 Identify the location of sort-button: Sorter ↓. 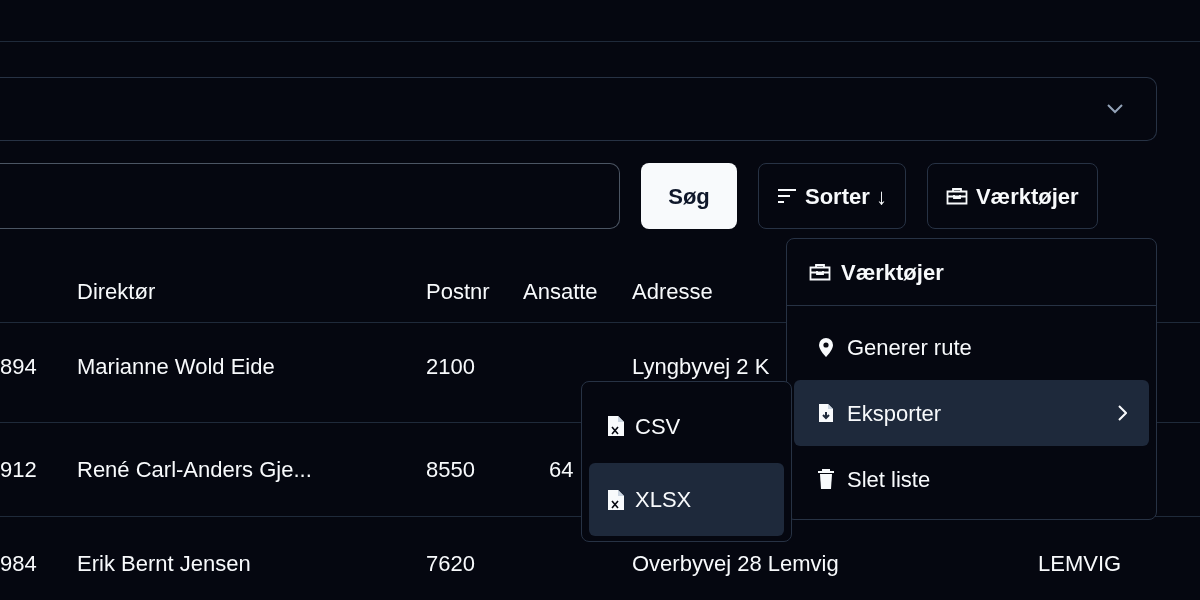
(832, 196).